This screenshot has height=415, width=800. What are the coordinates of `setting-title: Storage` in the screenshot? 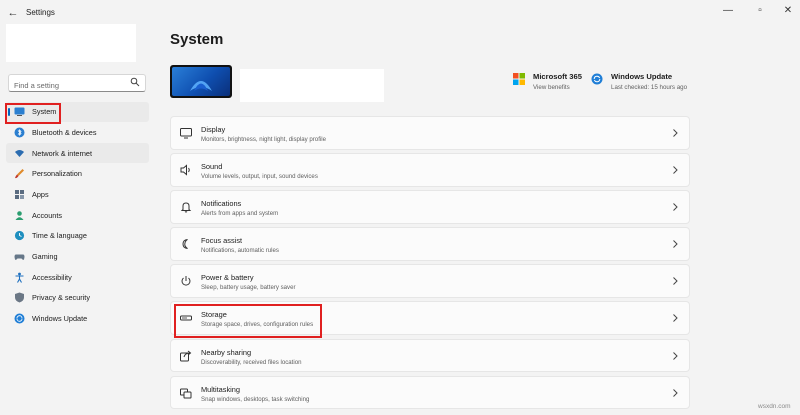 It's located at (214, 315).